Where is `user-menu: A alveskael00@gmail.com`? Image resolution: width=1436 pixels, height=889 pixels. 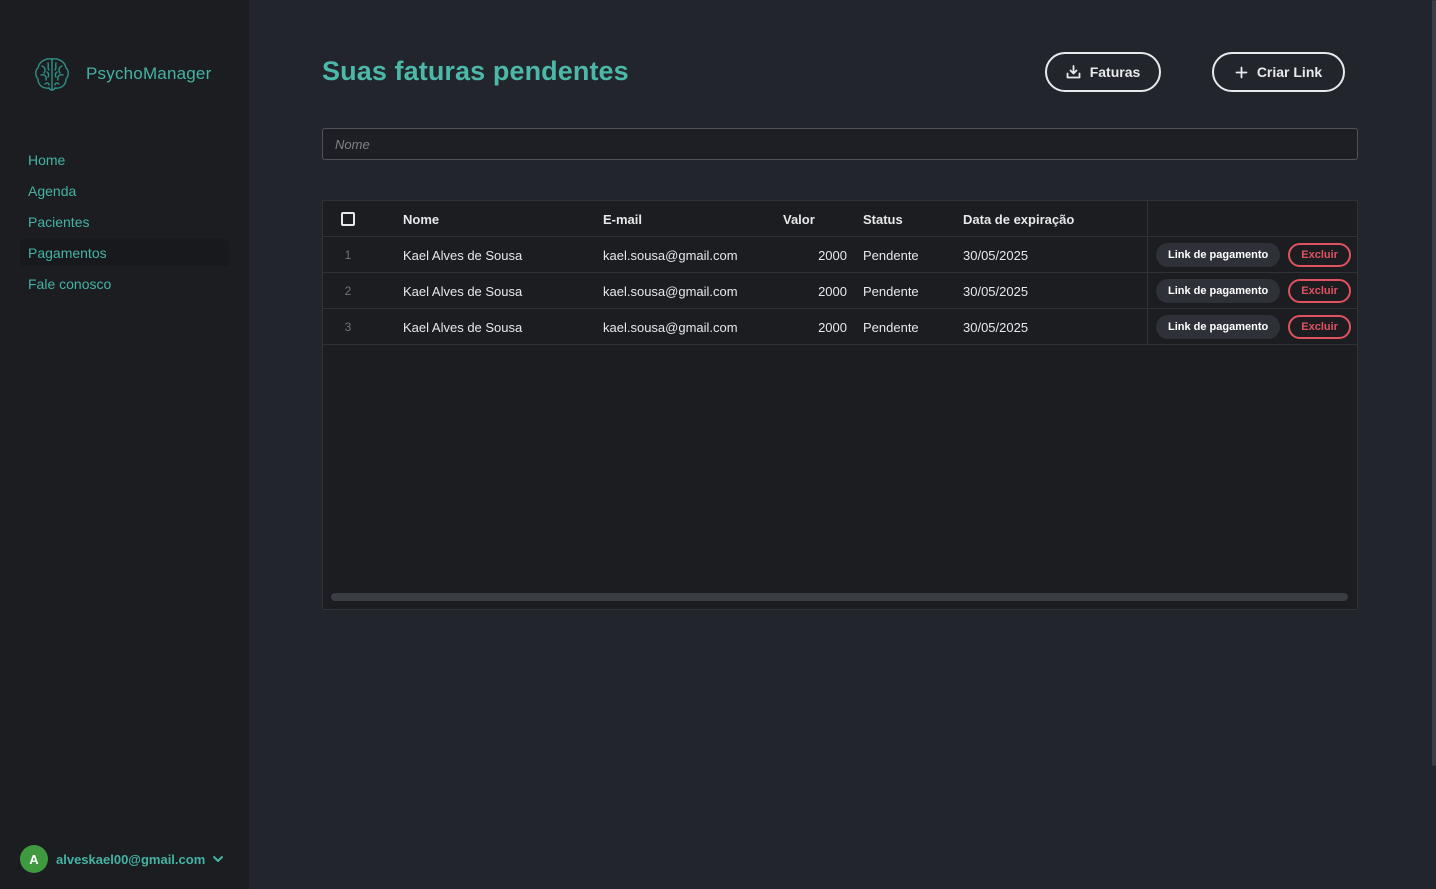
user-menu: A alveskael00@gmail.com is located at coordinates (122, 859).